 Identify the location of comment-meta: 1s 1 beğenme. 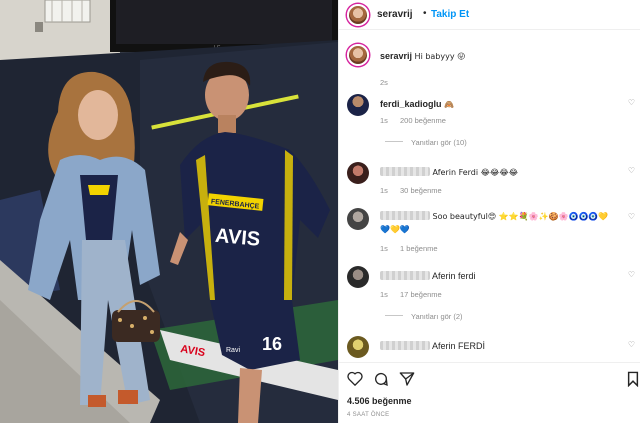
(414, 248).